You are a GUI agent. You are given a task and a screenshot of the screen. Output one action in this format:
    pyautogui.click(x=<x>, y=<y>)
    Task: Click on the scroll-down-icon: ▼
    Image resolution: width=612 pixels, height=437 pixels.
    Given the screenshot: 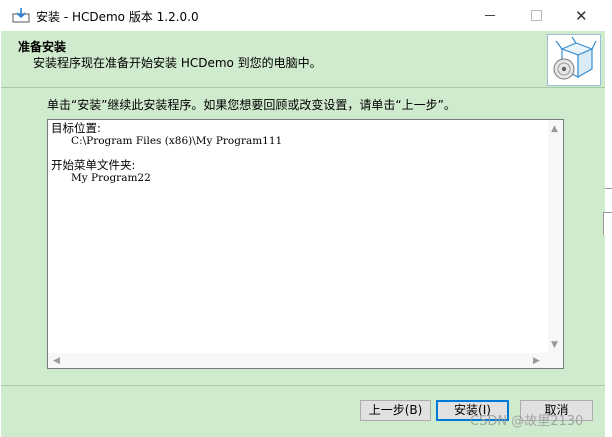 What is the action you would take?
    pyautogui.click(x=554, y=345)
    